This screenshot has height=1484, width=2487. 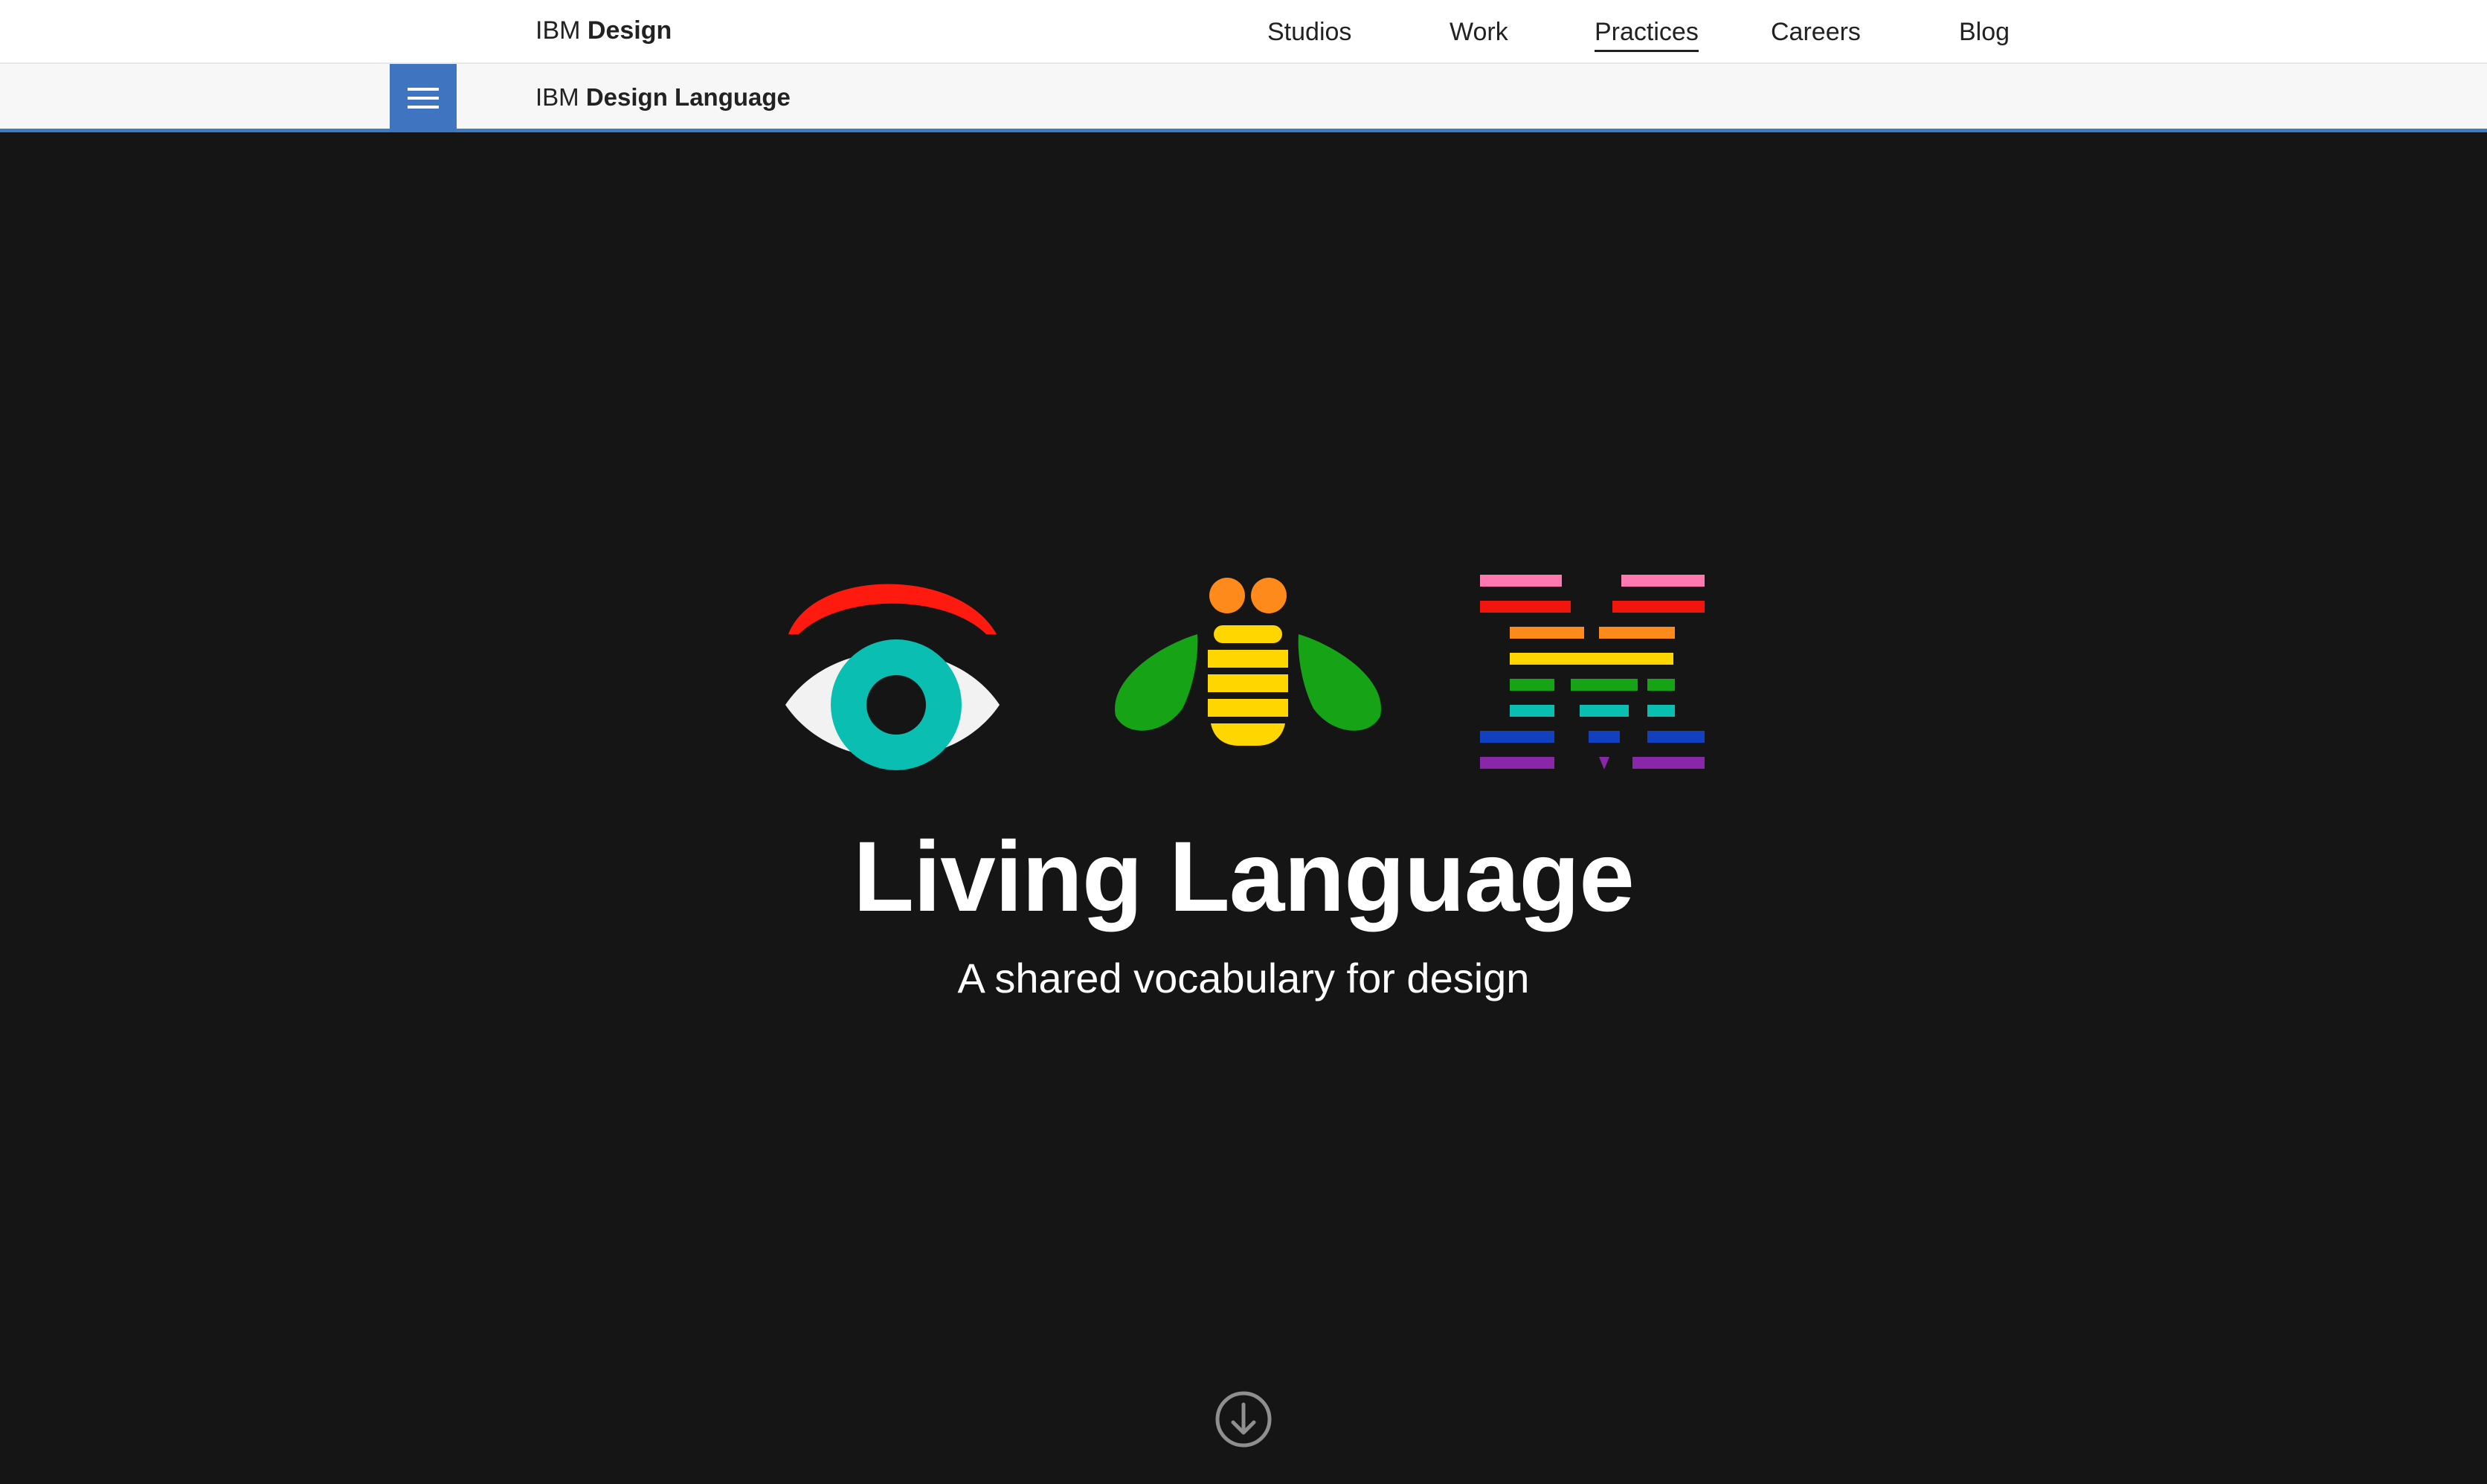 What do you see at coordinates (558, 30) in the screenshot?
I see `brand-prefix: IBM` at bounding box center [558, 30].